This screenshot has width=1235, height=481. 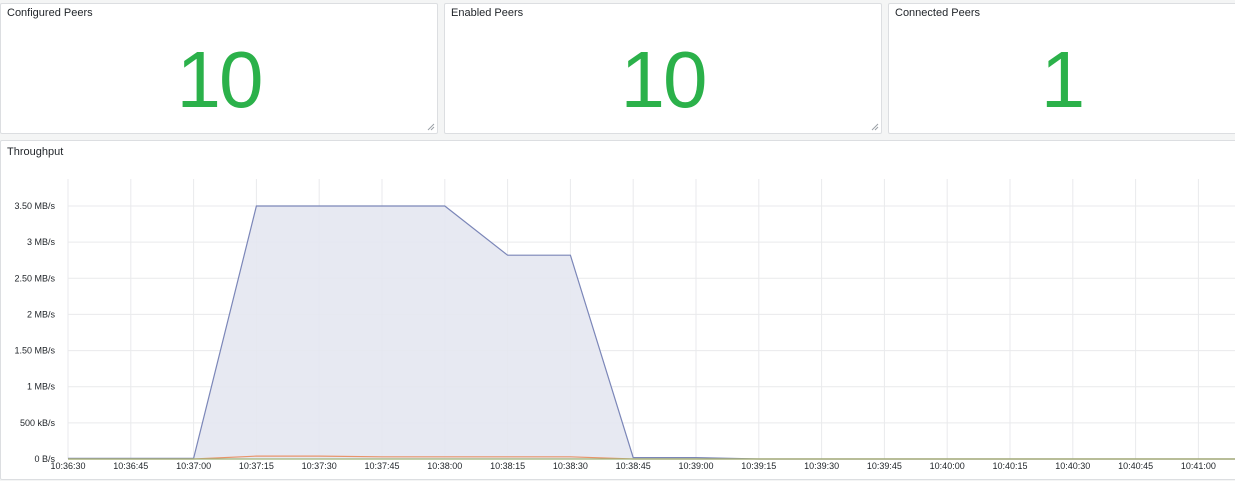 I want to click on enabled-peers-panel: Enabled Peers 10, so click(x=663, y=68).